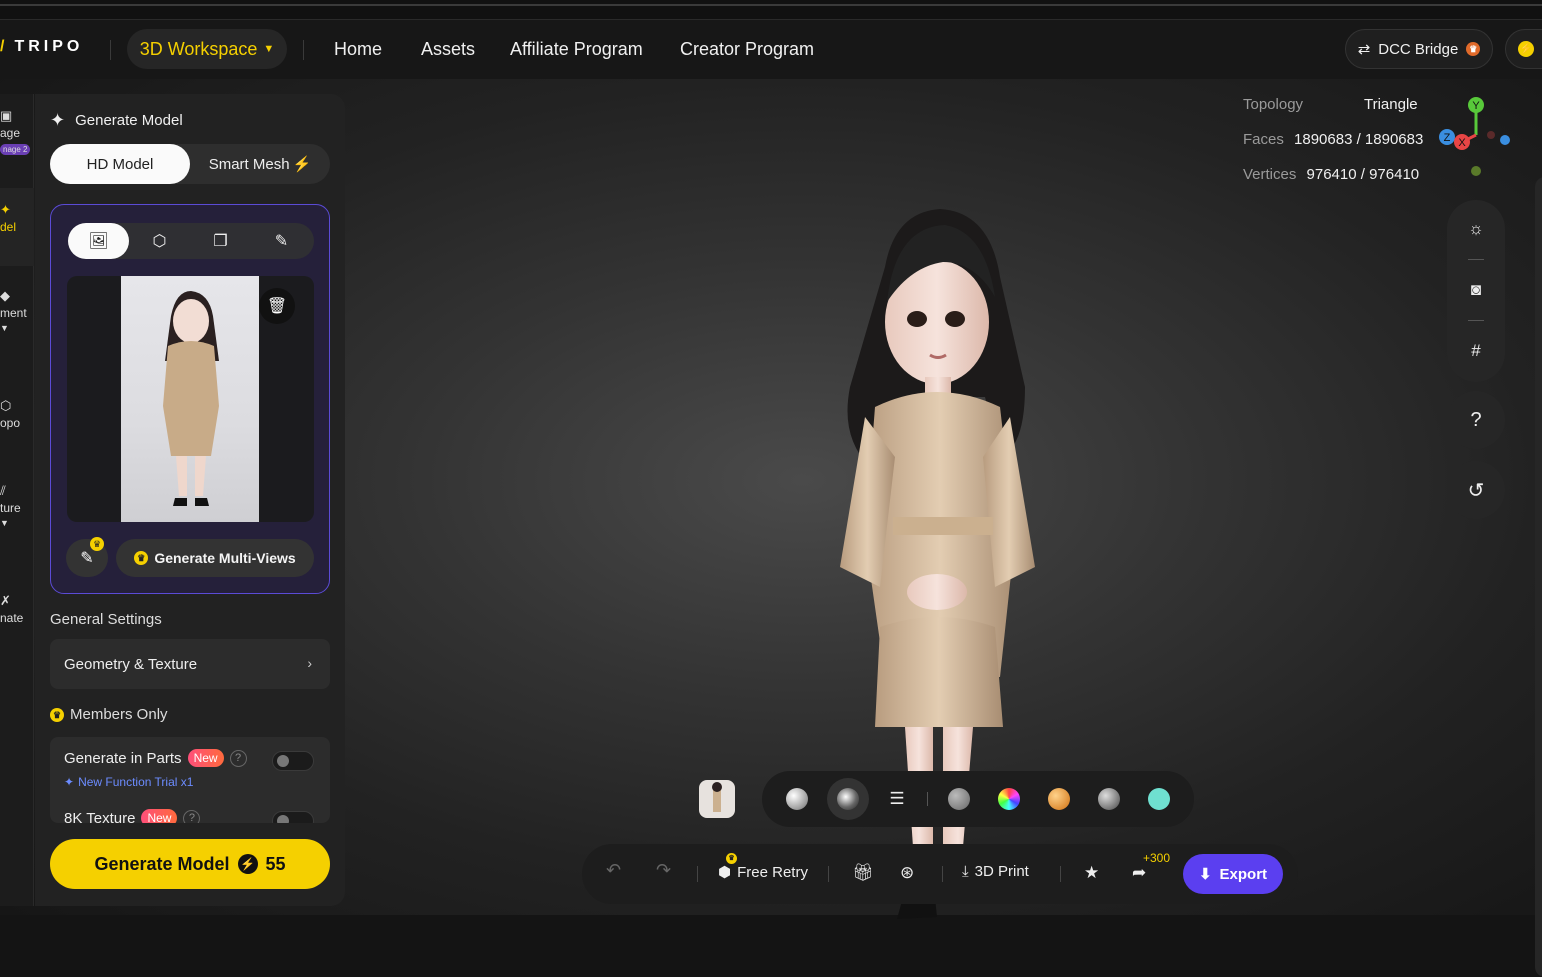  Describe the element at coordinates (1476, 140) in the screenshot. I see `axis-gizmo: Y Z X` at that location.